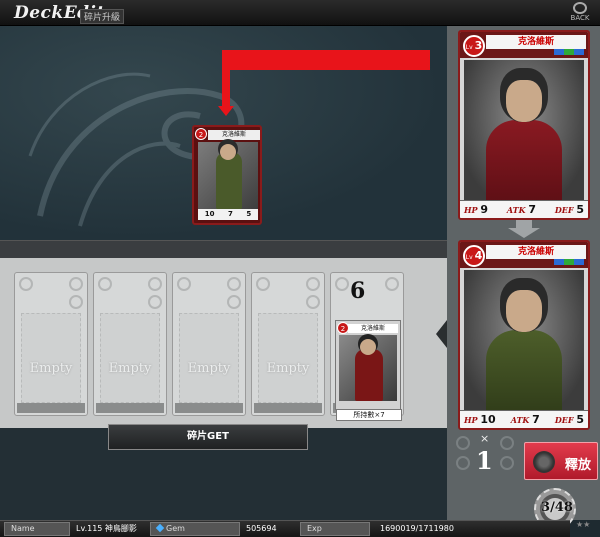 The width and height of the screenshot is (600, 537). What do you see at coordinates (578, 465) in the screenshot?
I see `release-label: 釋放` at bounding box center [578, 465].